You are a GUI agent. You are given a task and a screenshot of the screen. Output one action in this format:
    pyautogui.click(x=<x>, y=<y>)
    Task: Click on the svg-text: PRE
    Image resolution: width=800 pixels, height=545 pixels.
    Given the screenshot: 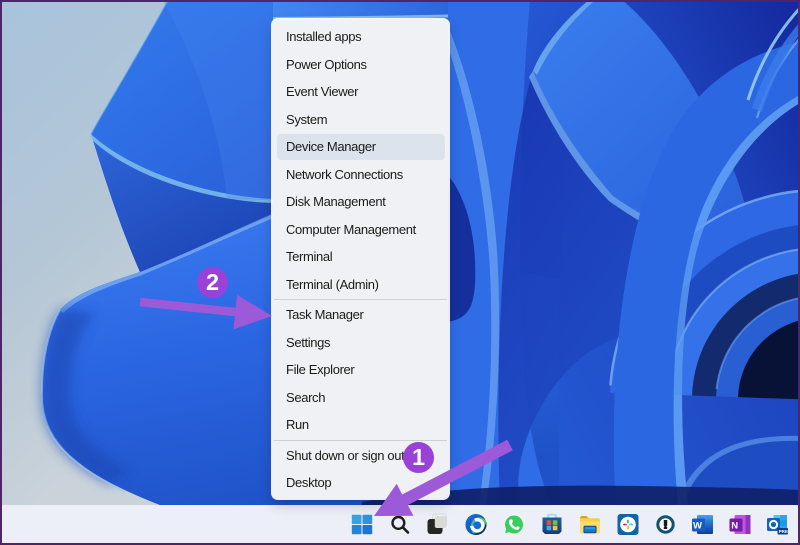 What is the action you would take?
    pyautogui.click(x=783, y=531)
    